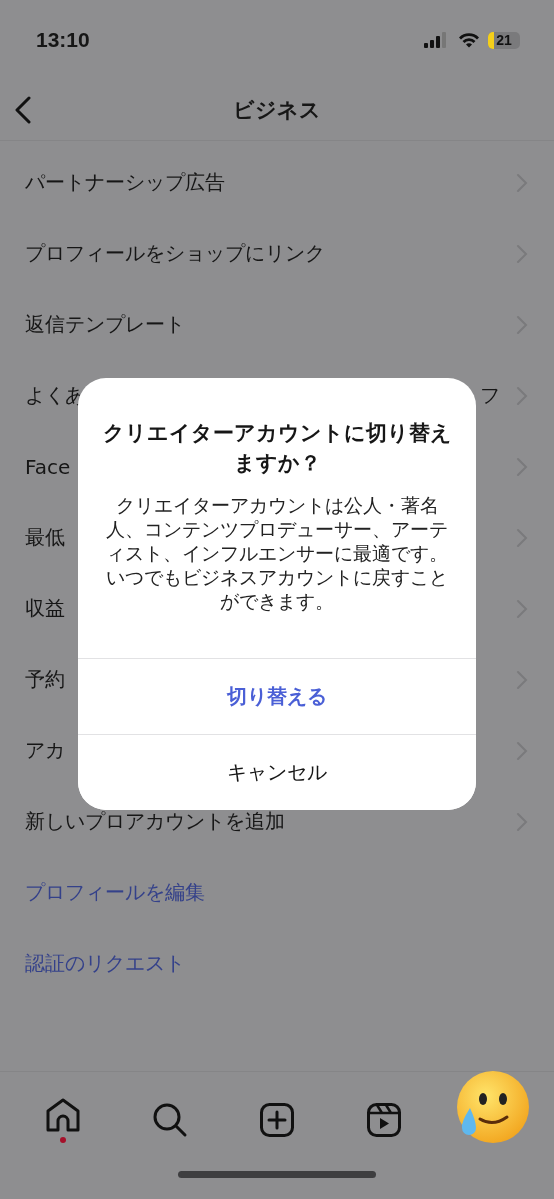 This screenshot has width=554, height=1199. I want to click on dialog-title: クリエイターアカウントに切り替えますか？, so click(277, 448).